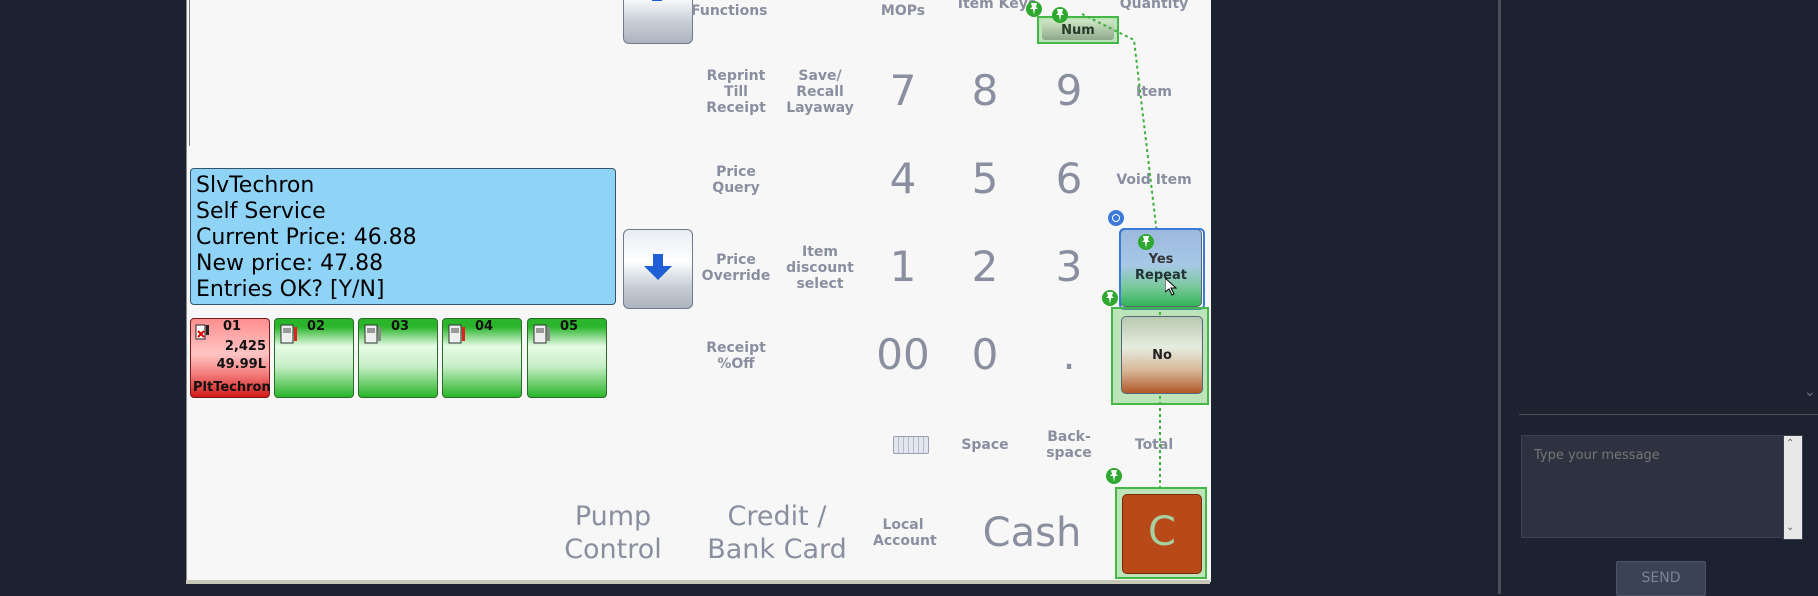 Image resolution: width=1818 pixels, height=596 pixels. I want to click on pump-control-key: Pump Control, so click(613, 533).